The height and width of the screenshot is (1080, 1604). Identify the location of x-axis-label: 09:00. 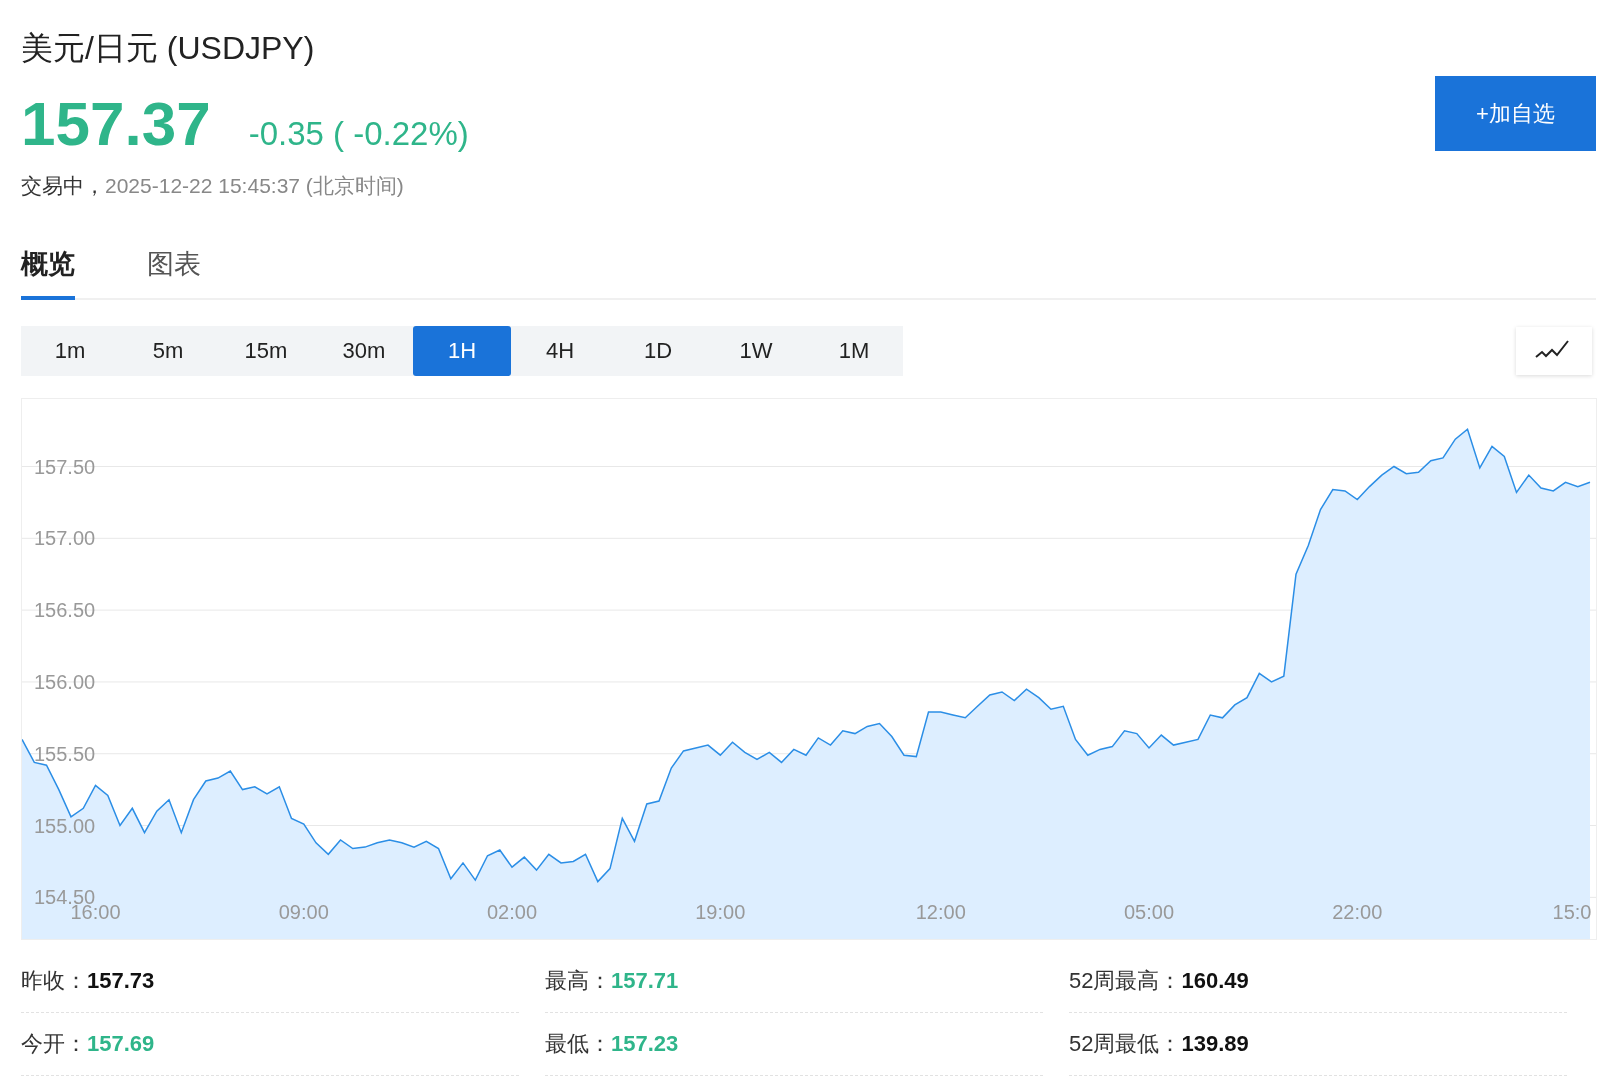
(303, 912).